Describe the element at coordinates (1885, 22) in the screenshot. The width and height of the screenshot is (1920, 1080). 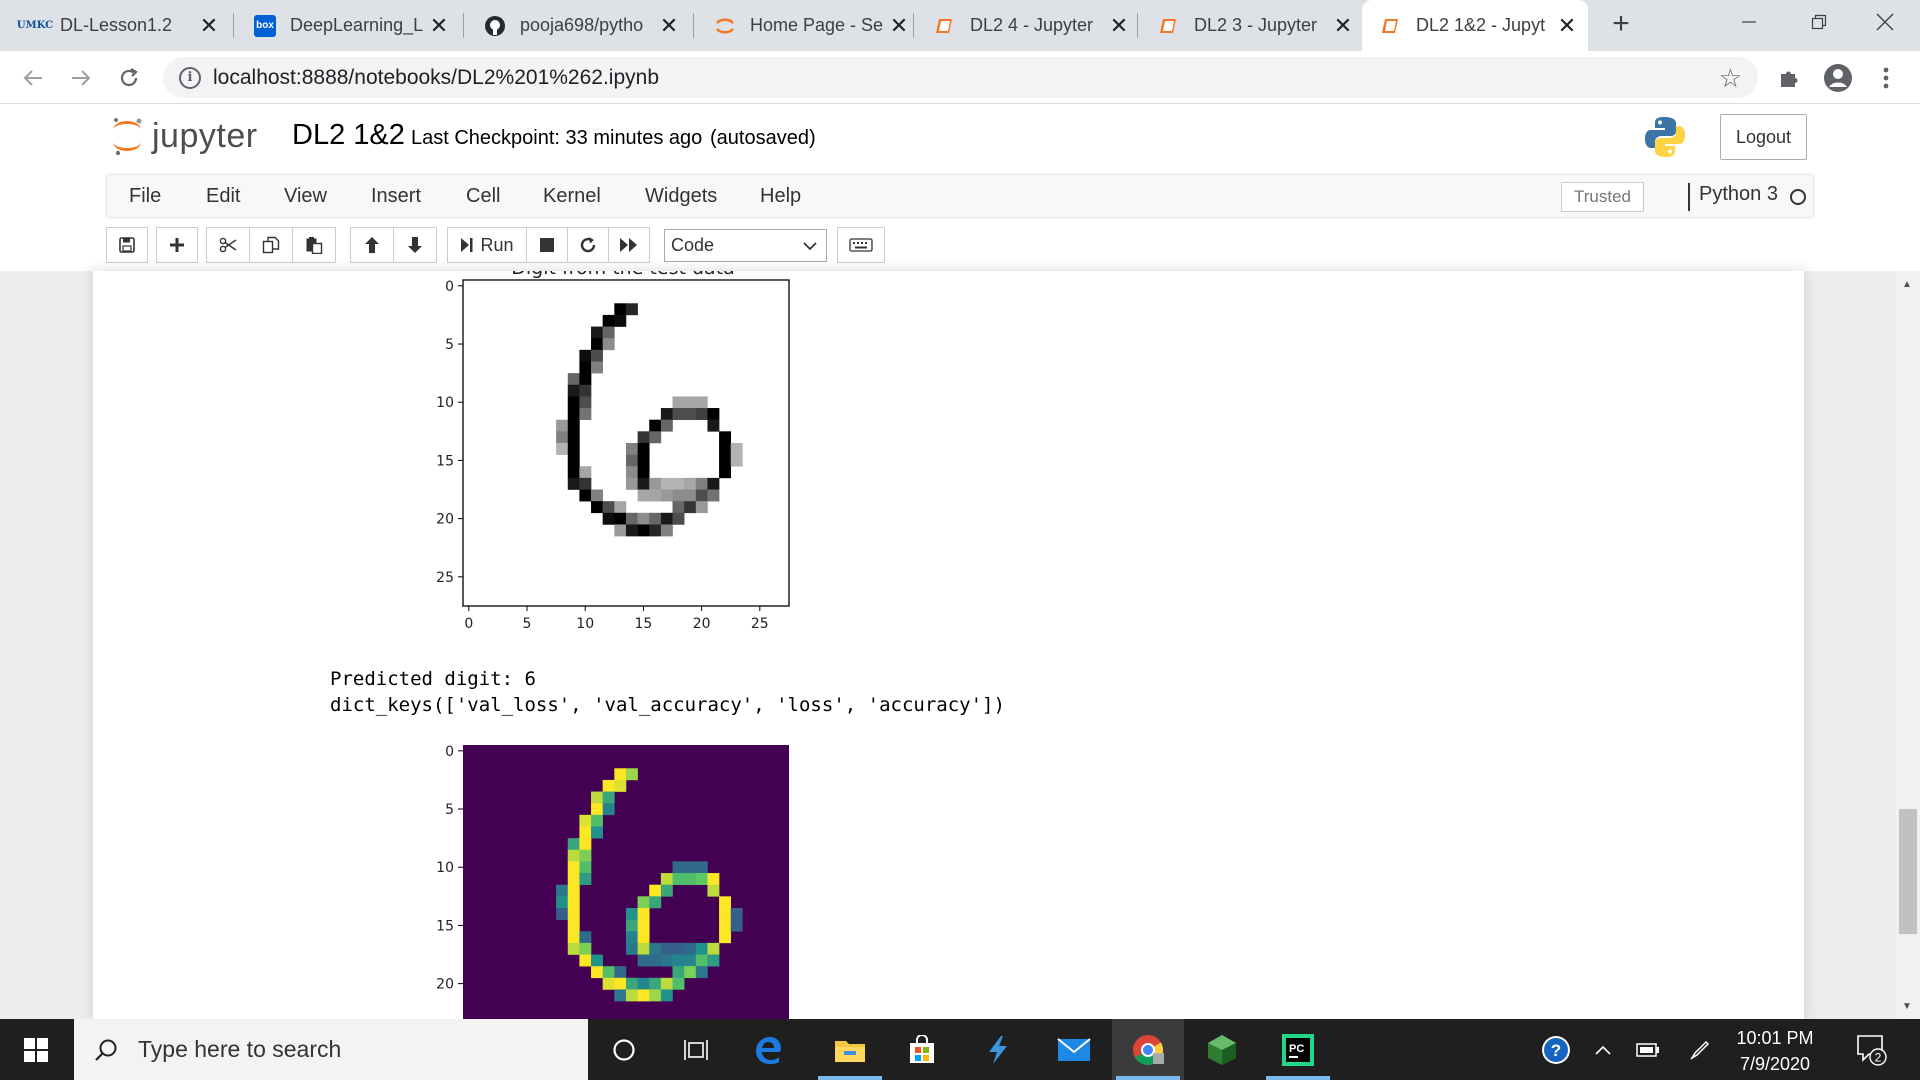
I see `close-window-button` at that location.